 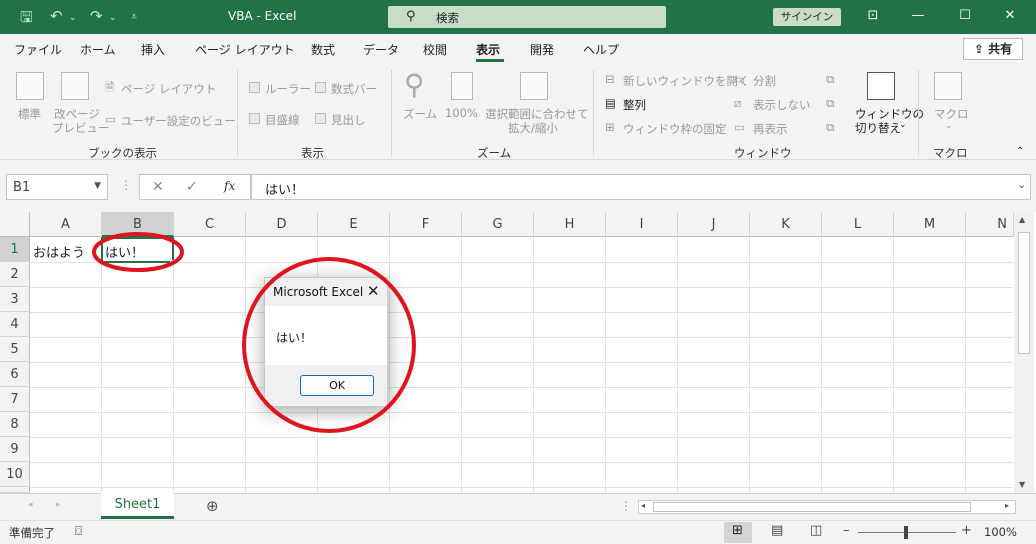 I want to click on annotation-circle-cell, so click(x=138, y=252).